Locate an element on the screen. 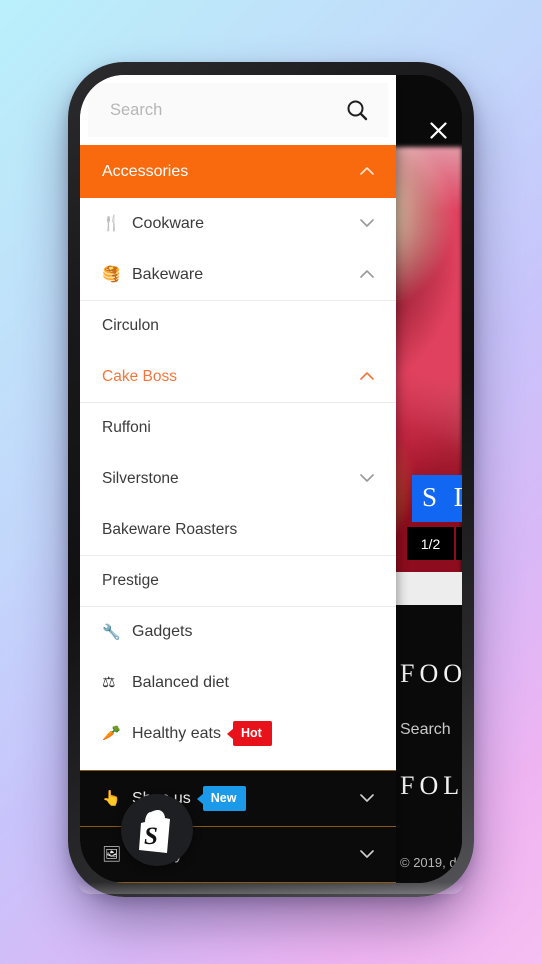 The width and height of the screenshot is (542, 964). shopify-icon: S is located at coordinates (154, 831).